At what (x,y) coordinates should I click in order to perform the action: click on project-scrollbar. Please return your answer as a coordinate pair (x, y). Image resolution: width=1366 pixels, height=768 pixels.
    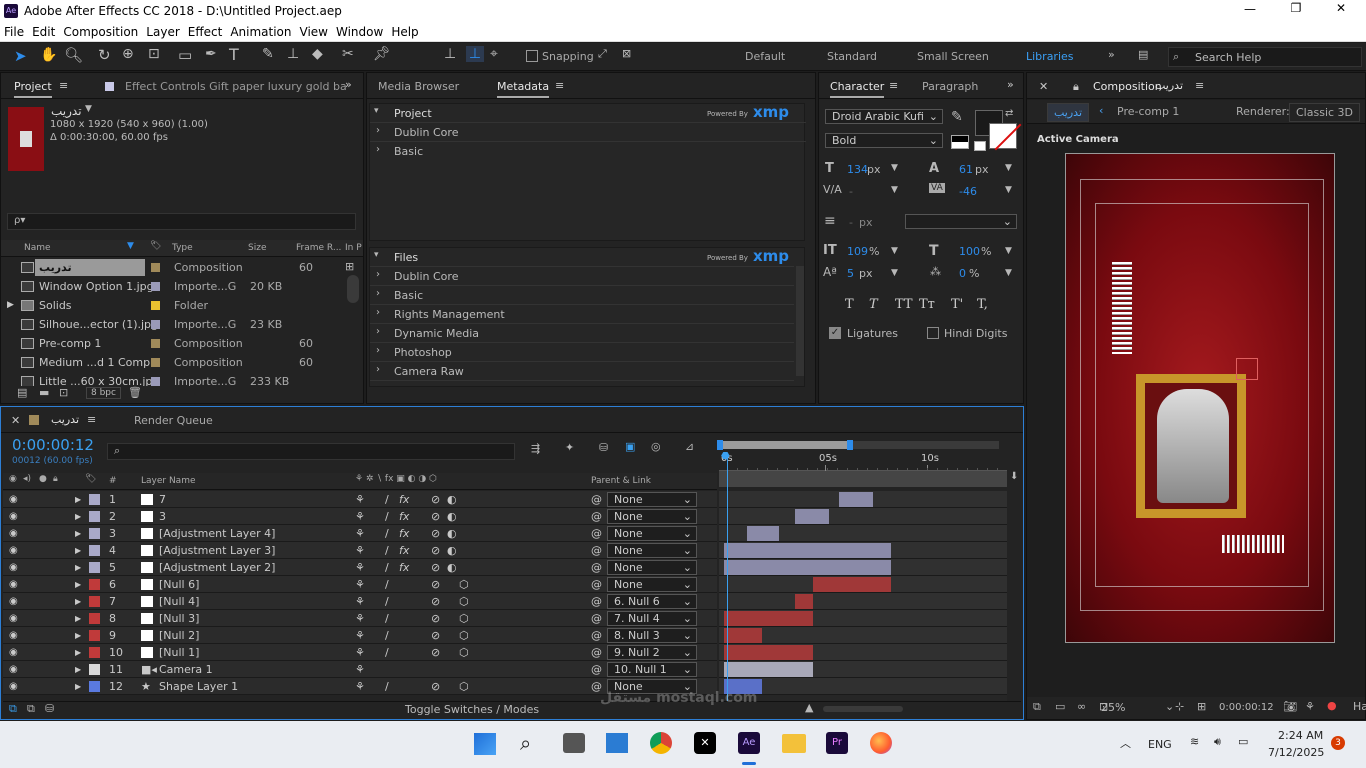
    Looking at the image, I should click on (353, 289).